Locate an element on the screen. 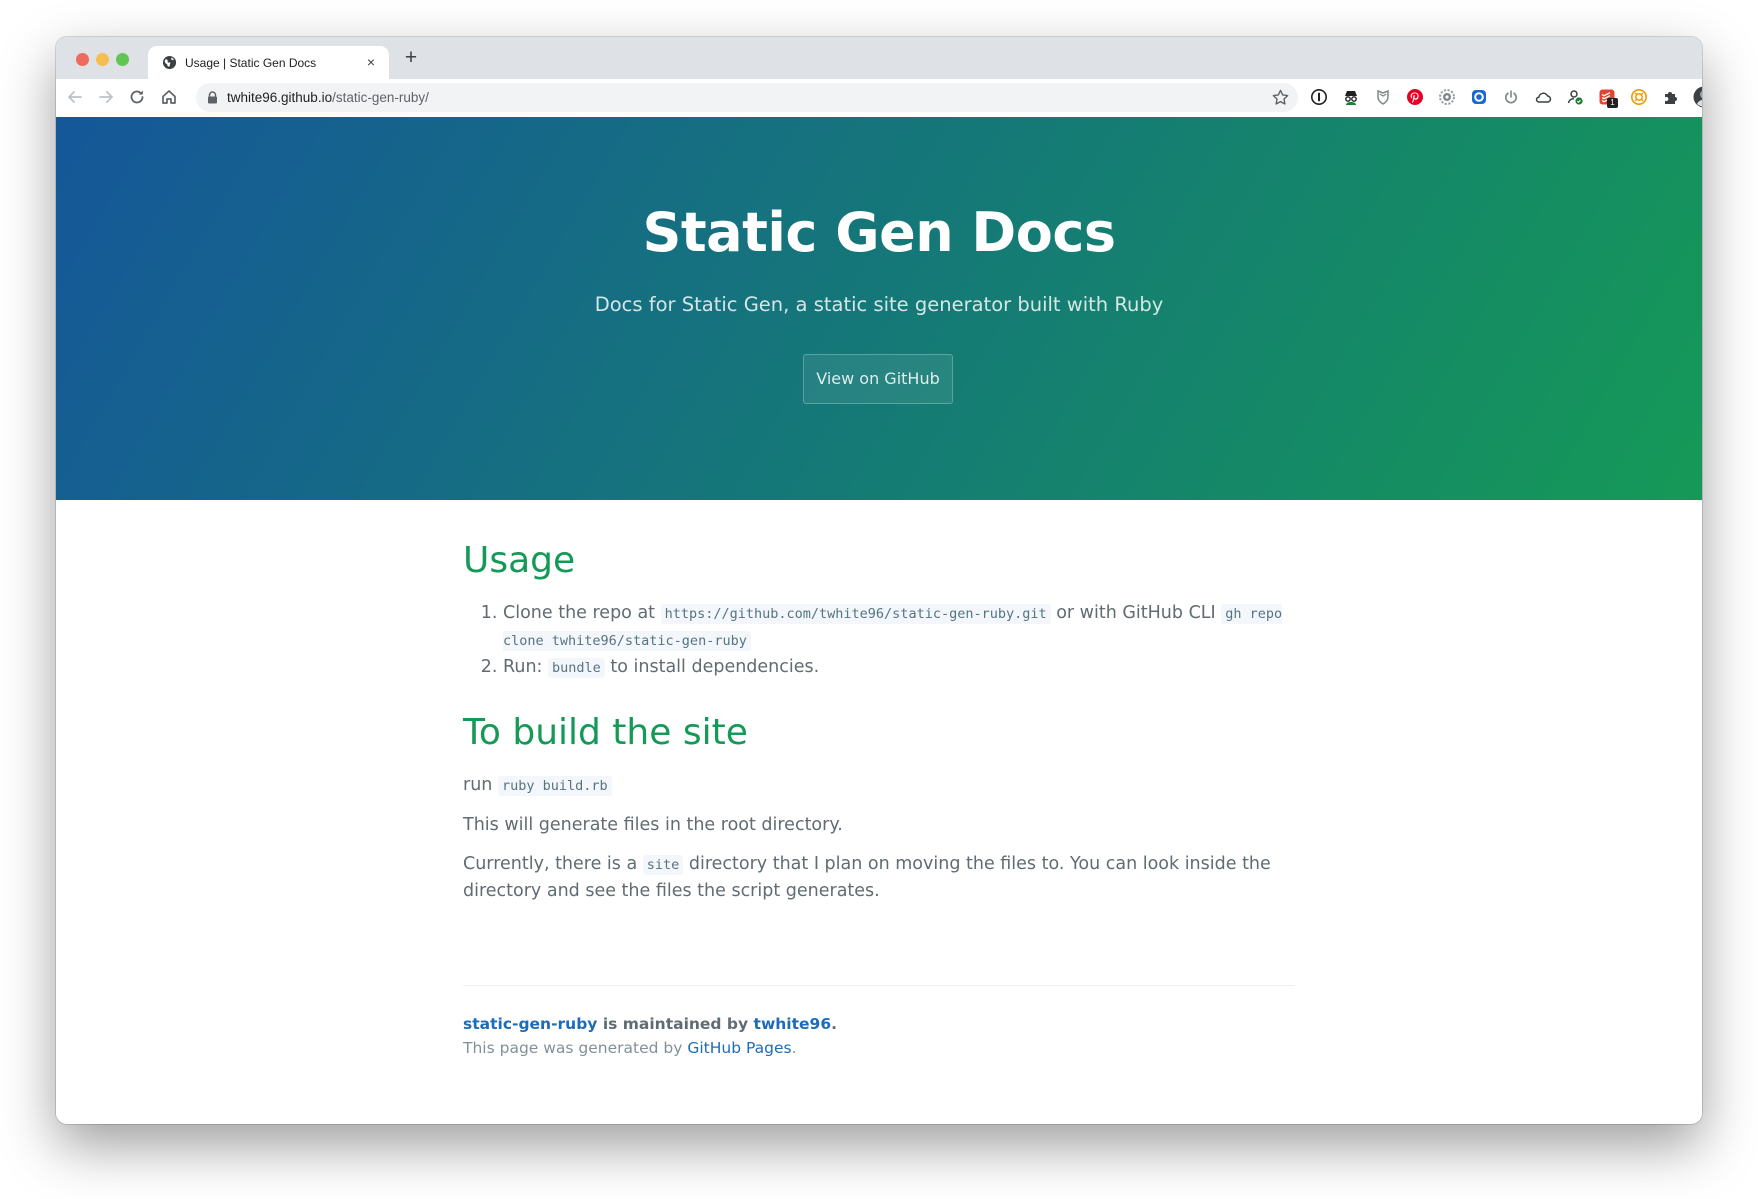  footer-divider is located at coordinates (879, 985).